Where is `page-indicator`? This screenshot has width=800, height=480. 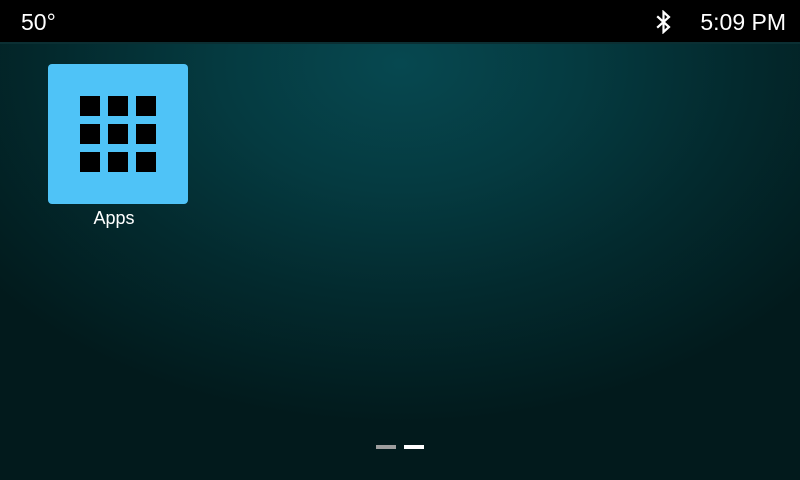 page-indicator is located at coordinates (404, 447).